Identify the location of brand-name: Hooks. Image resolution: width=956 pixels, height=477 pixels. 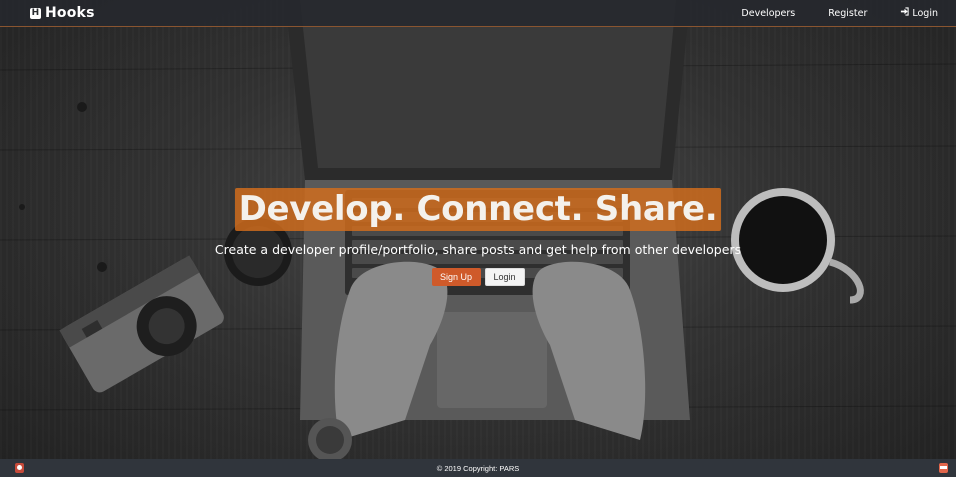
(70, 13).